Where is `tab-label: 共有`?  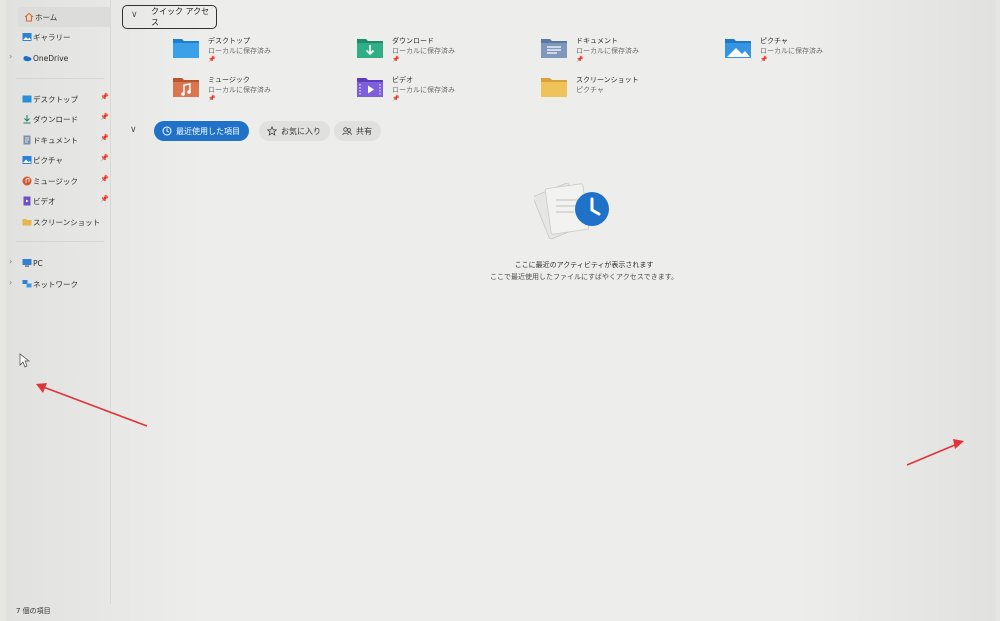
tab-label: 共有 is located at coordinates (364, 131).